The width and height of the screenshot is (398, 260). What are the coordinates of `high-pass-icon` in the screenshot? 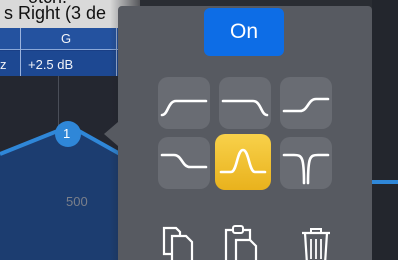 It's located at (184, 108).